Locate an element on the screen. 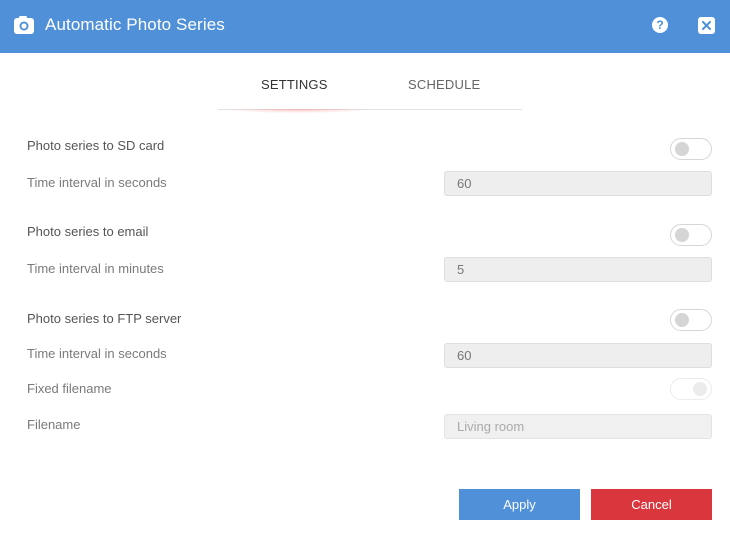  tab-bar: SETTINGS SCHEDULE is located at coordinates (370, 90).